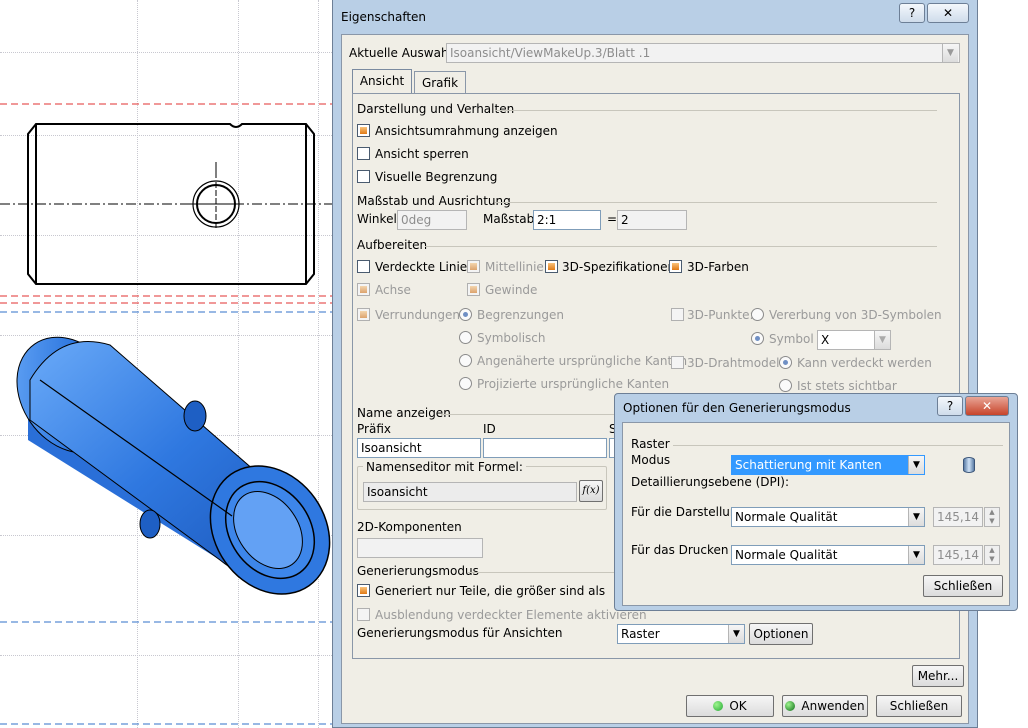 The width and height of the screenshot is (1028, 728). Describe the element at coordinates (969, 465) in the screenshot. I see `database-icon` at that location.